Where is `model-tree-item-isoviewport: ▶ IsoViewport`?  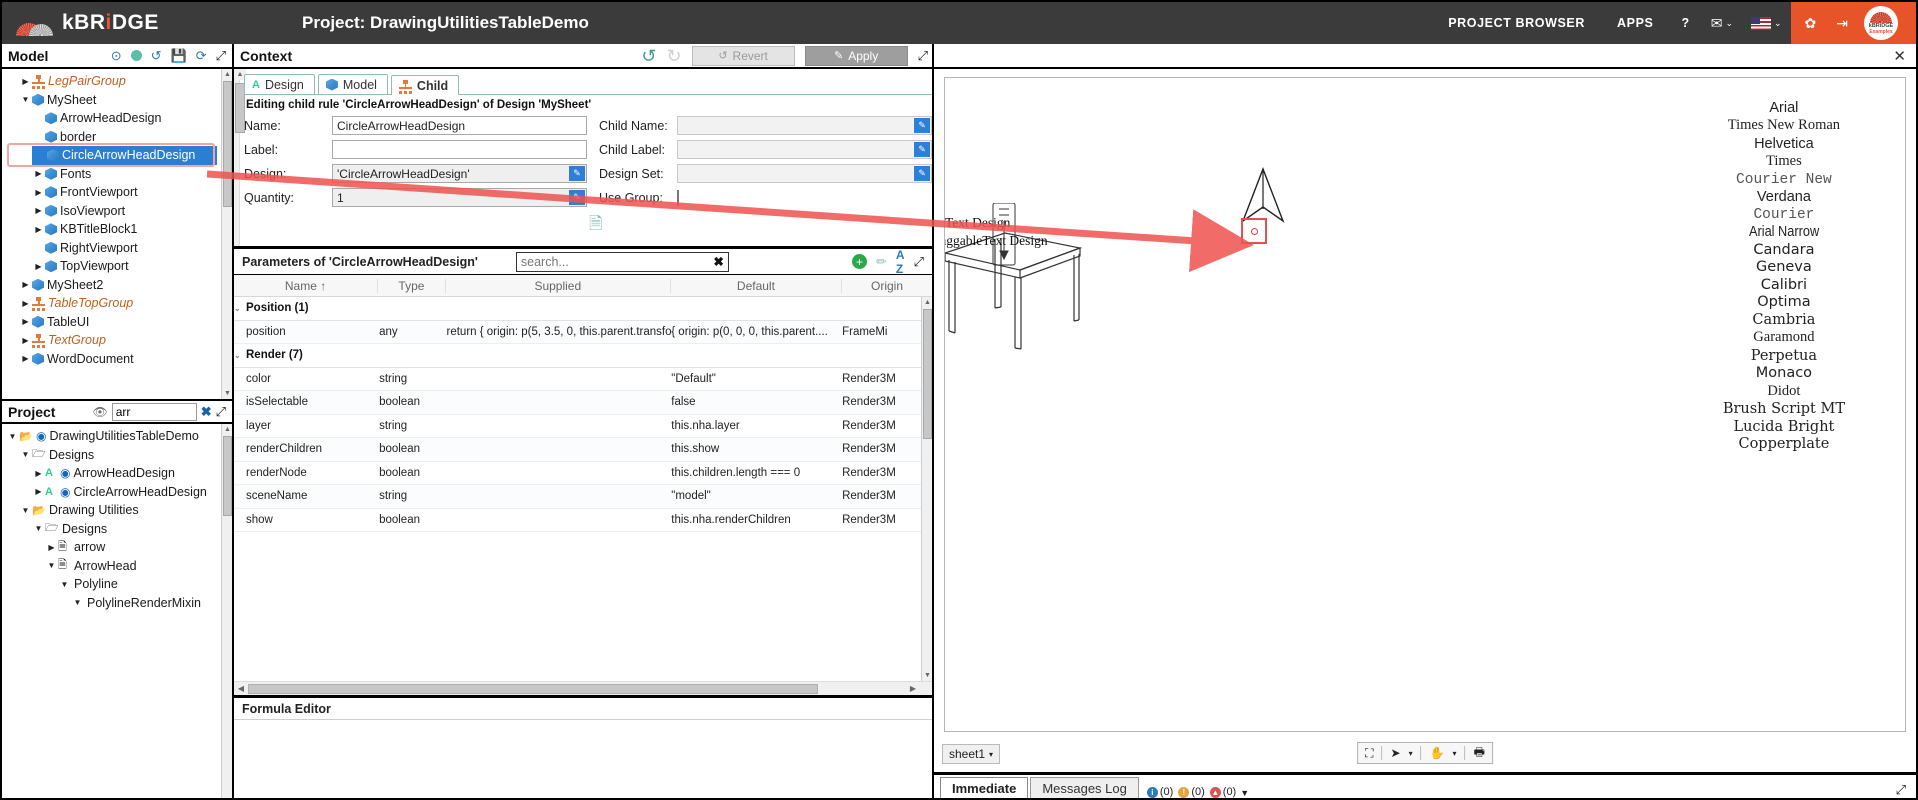
model-tree-item-isoviewport: ▶ IsoViewport is located at coordinates (119, 211).